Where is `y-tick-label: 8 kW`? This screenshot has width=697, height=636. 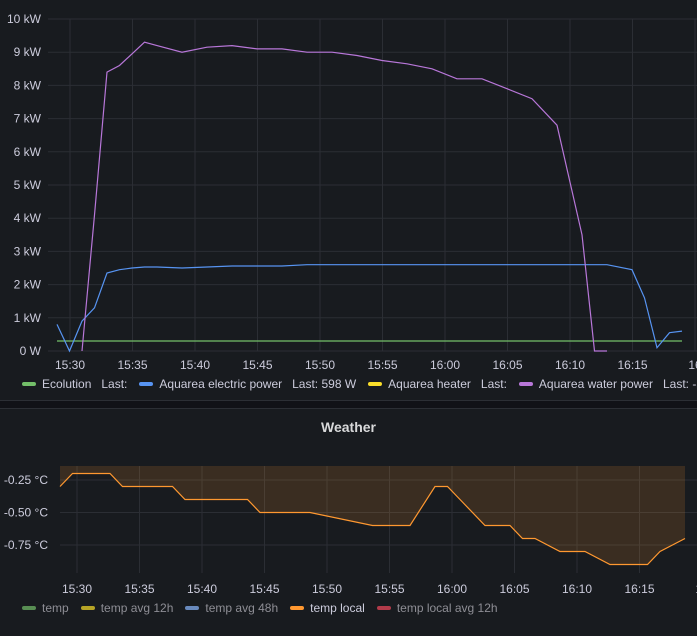
y-tick-label: 8 kW is located at coordinates (28, 85).